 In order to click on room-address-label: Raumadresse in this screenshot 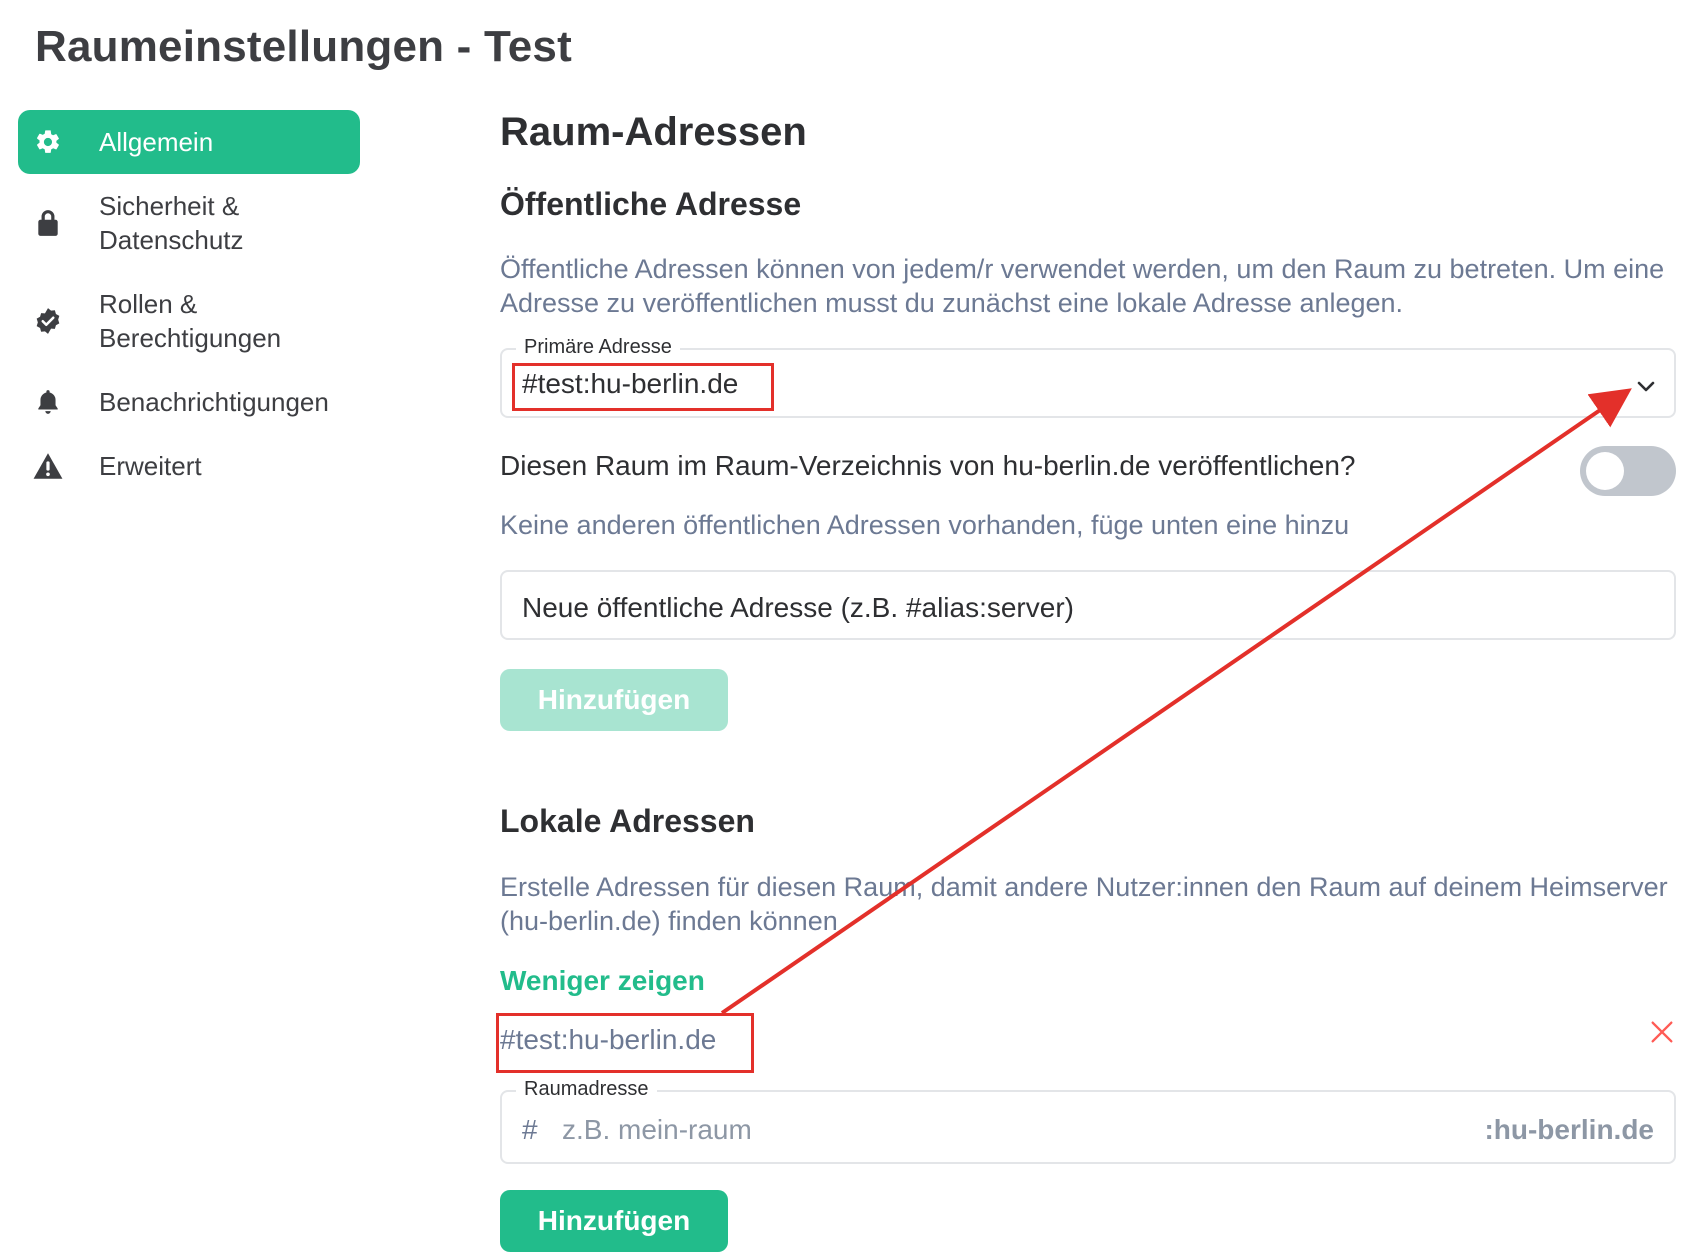, I will do `click(586, 1089)`.